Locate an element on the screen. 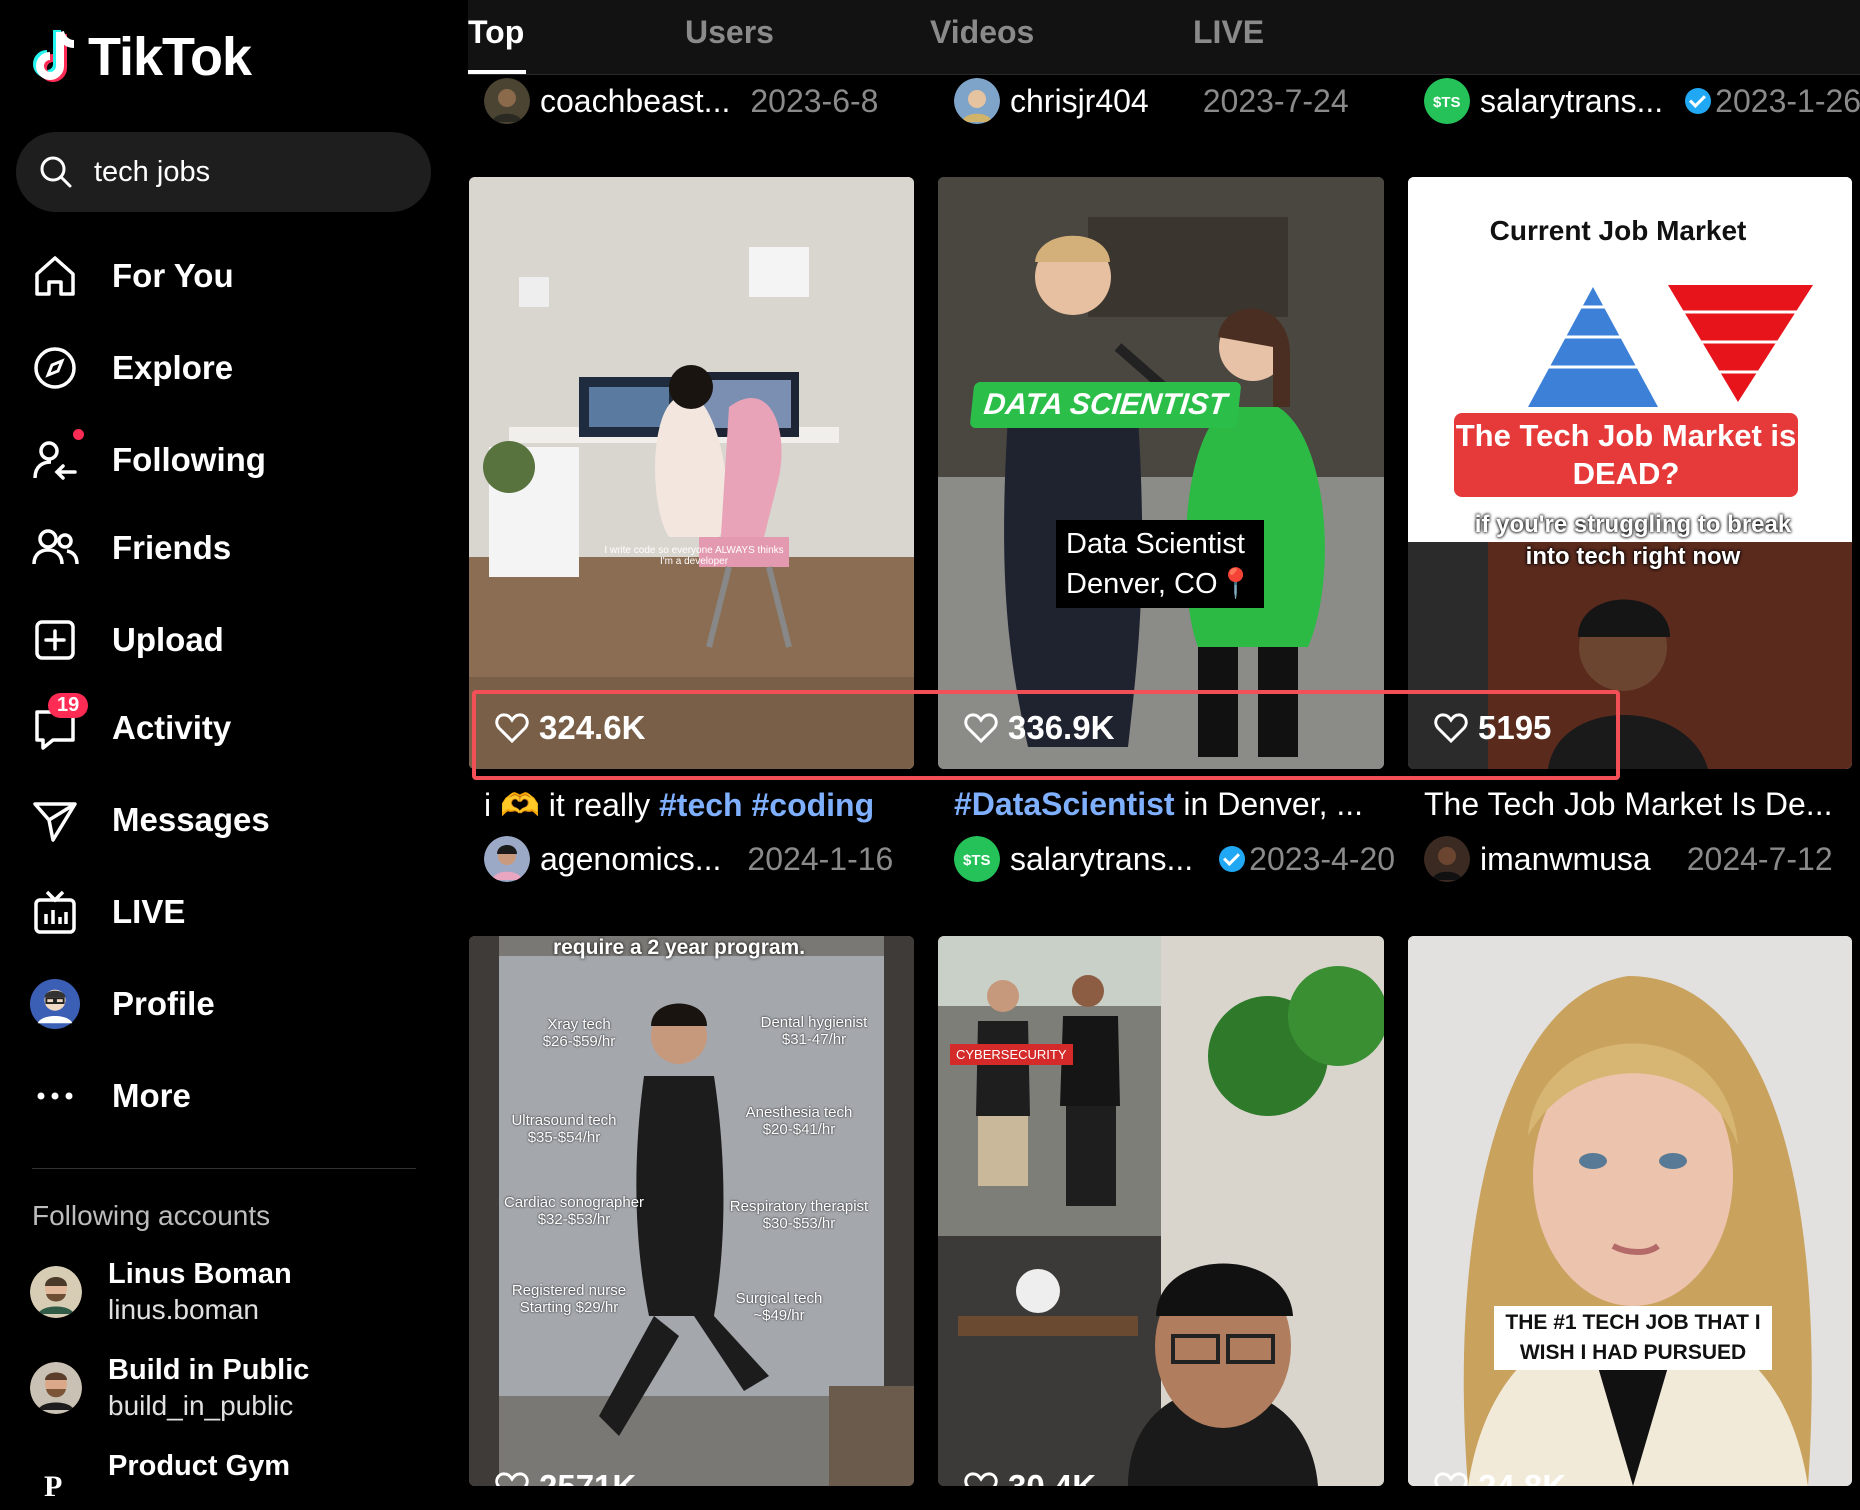 This screenshot has width=1860, height=1510. tab-live: LIVE is located at coordinates (1228, 32).